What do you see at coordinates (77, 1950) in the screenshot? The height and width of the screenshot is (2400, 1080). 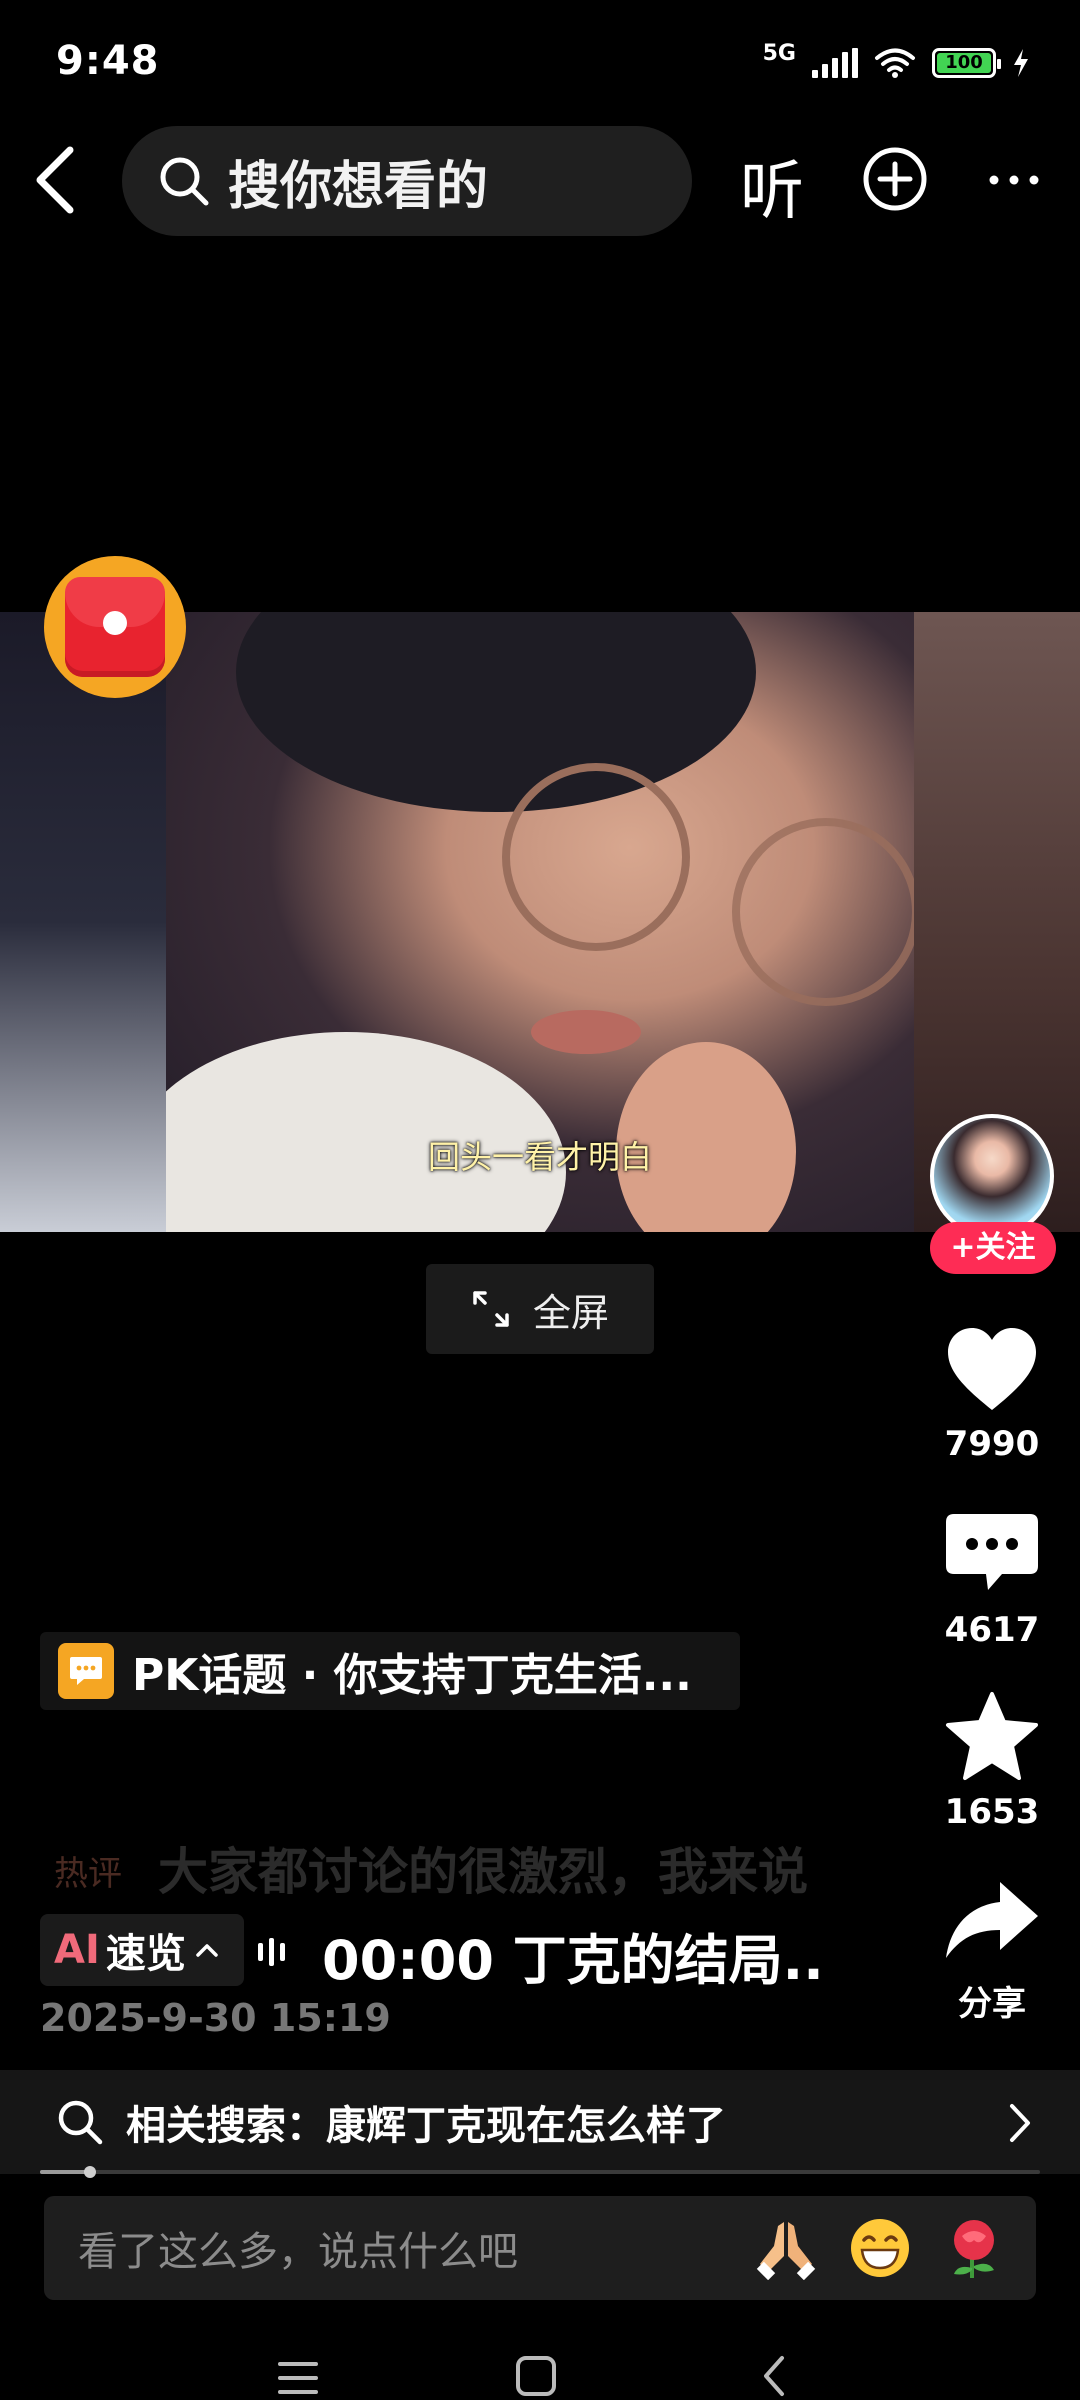 I see `ai-logo: AI` at bounding box center [77, 1950].